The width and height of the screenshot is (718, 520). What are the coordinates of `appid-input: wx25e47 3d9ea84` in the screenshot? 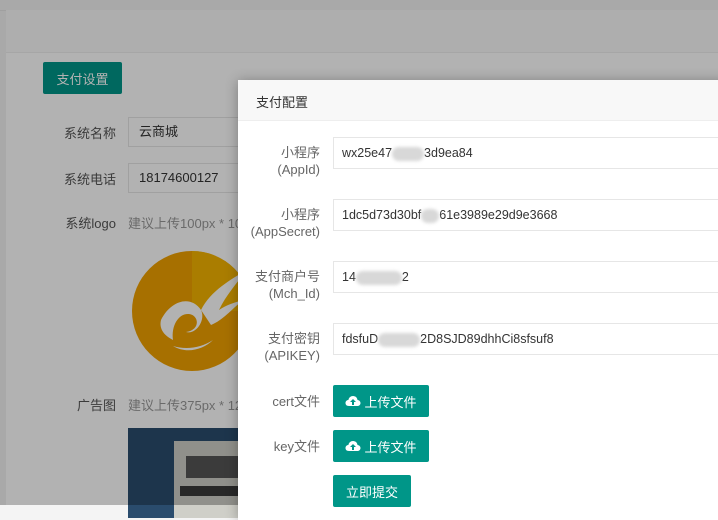 It's located at (525, 153).